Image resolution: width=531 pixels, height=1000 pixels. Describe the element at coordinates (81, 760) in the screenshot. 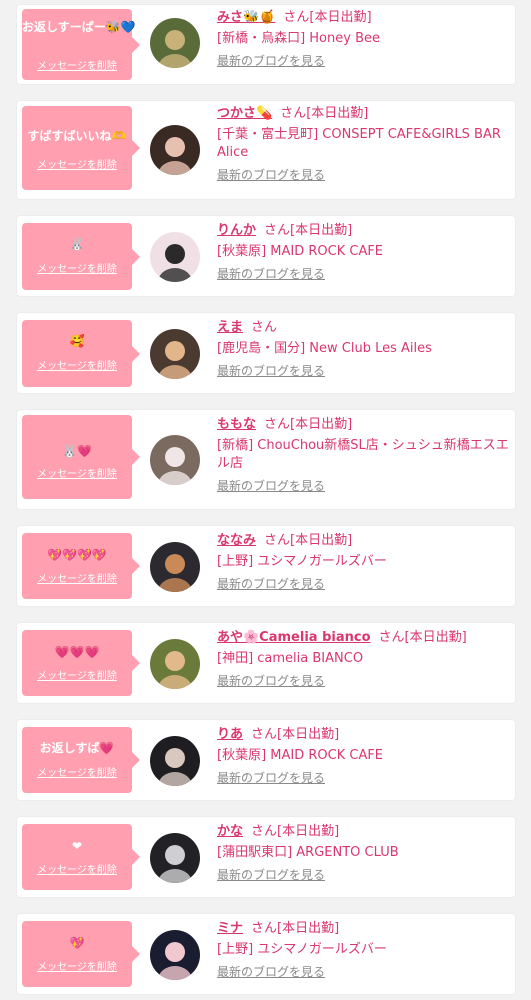

I see `message-bubble: お返しすば💗 メッセージを削除` at that location.